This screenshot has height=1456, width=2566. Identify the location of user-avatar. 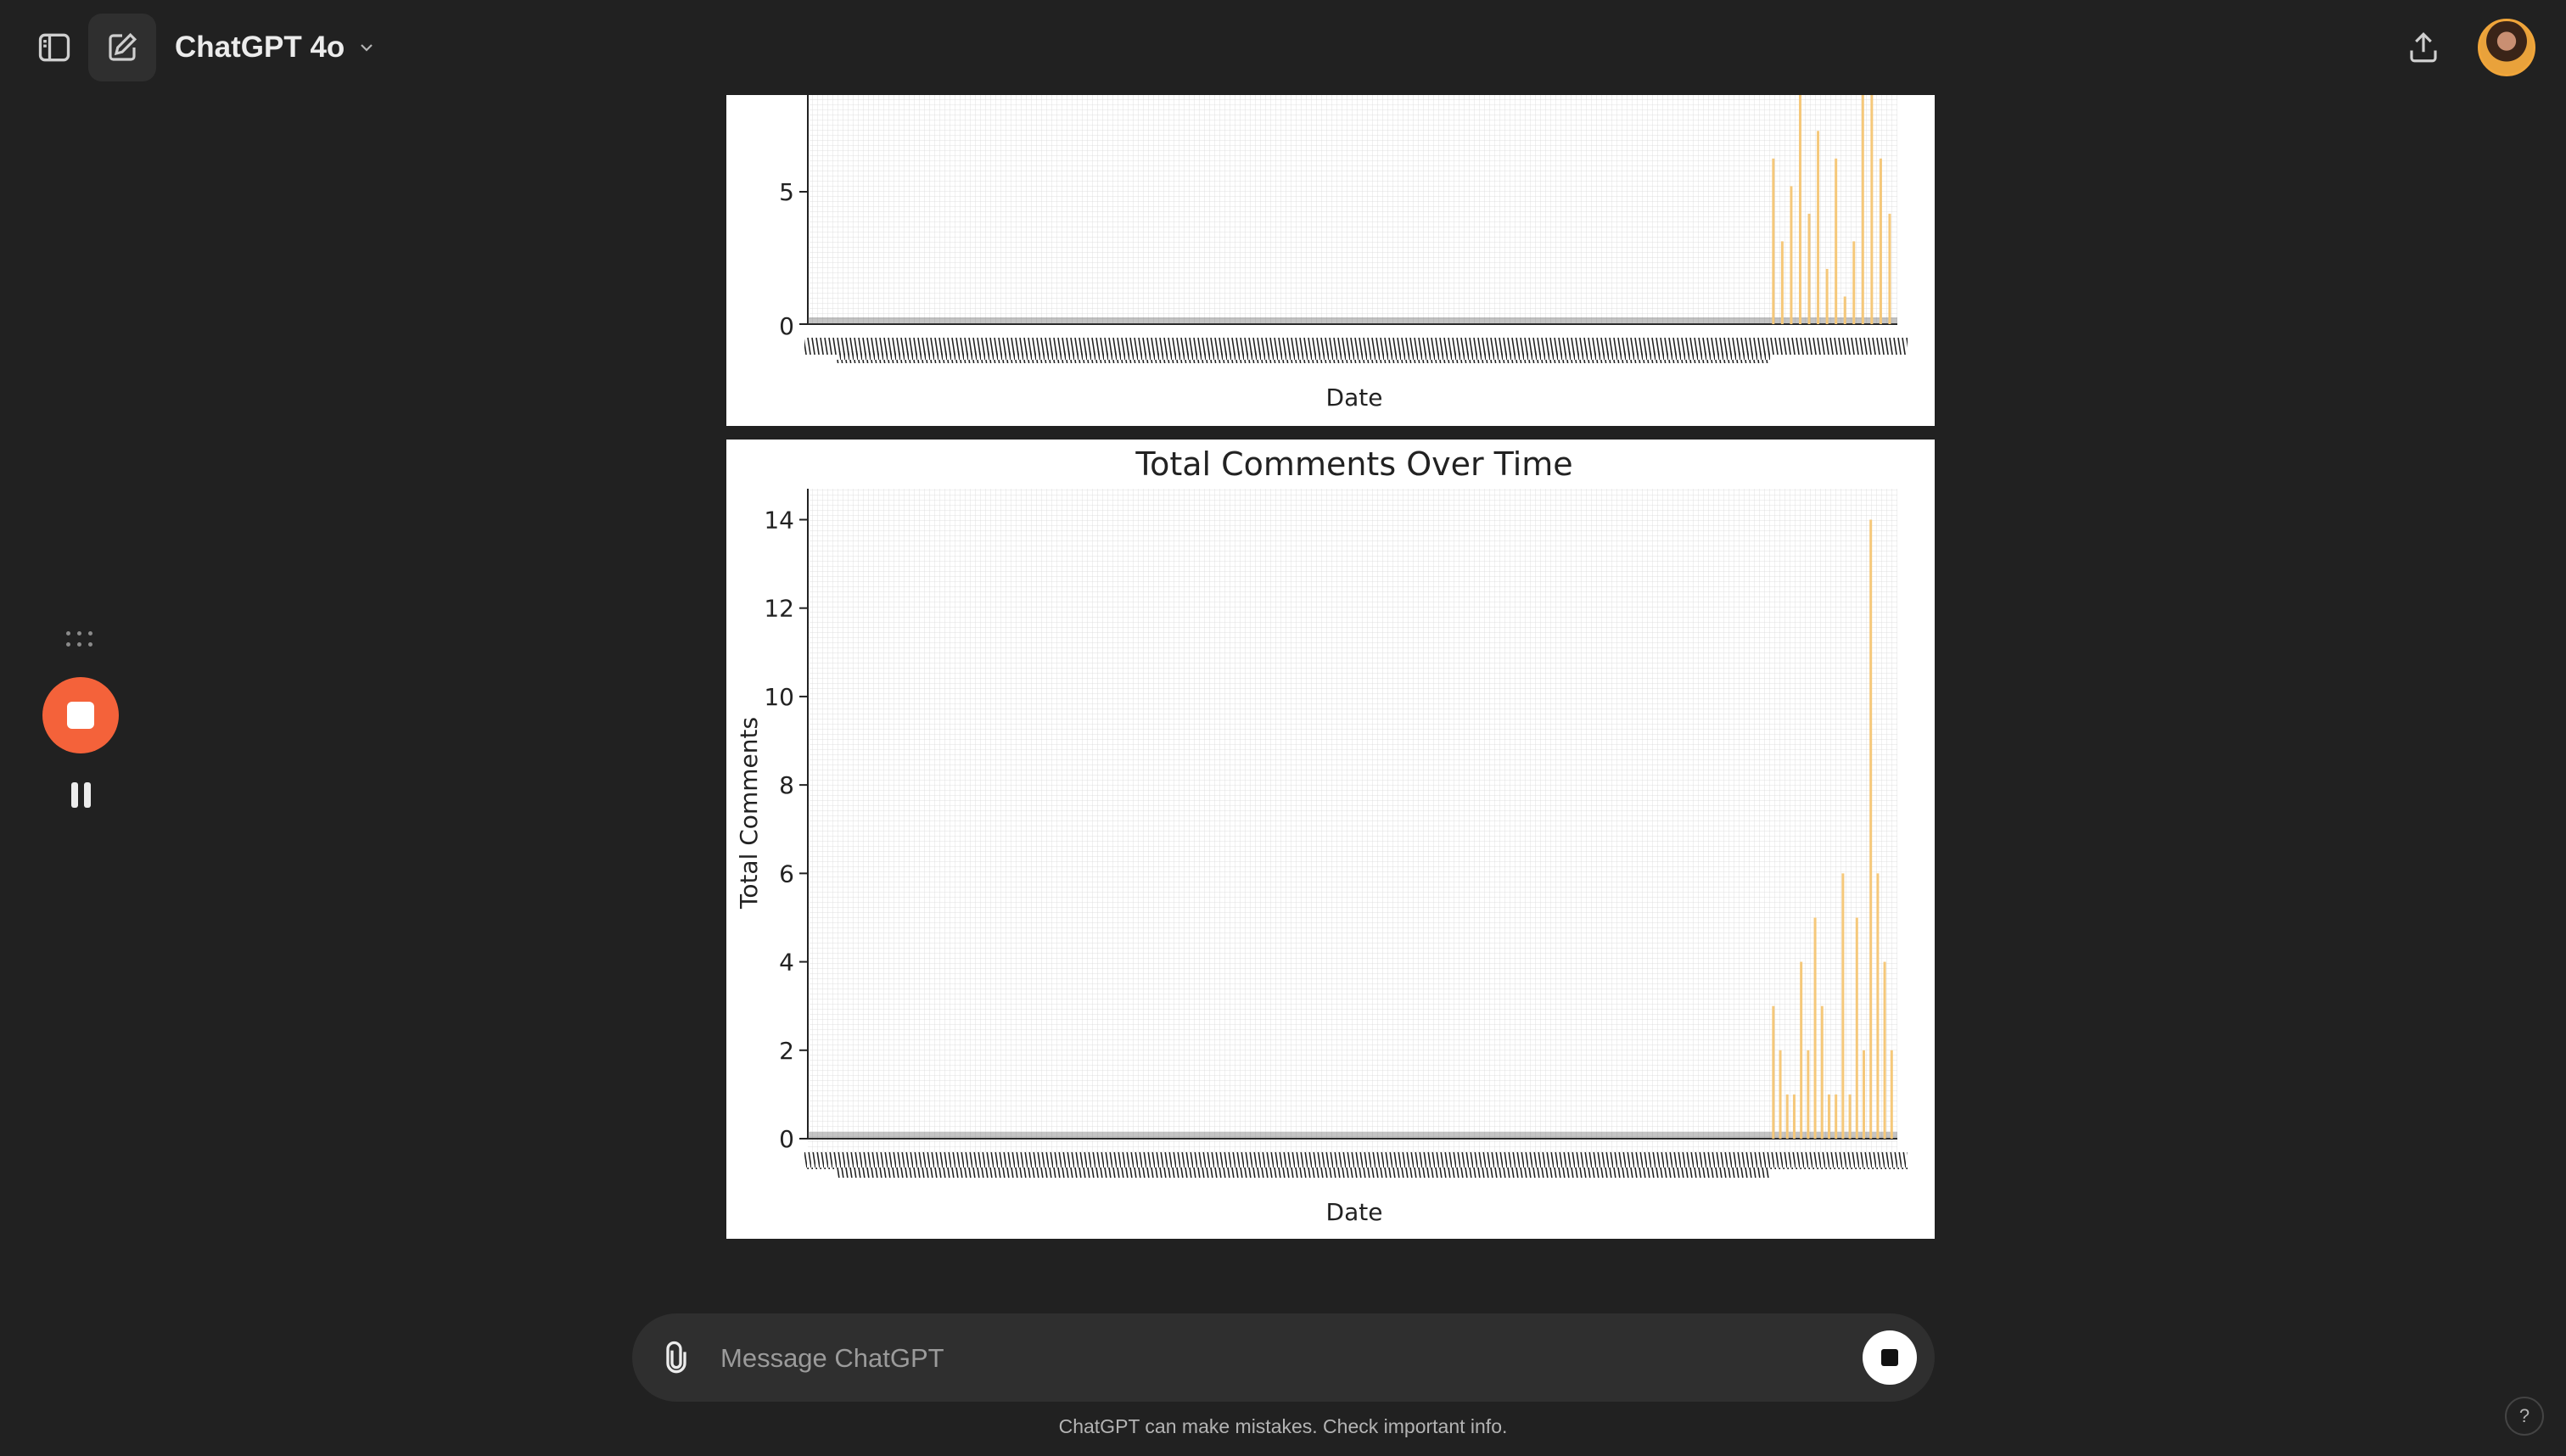
(2506, 48).